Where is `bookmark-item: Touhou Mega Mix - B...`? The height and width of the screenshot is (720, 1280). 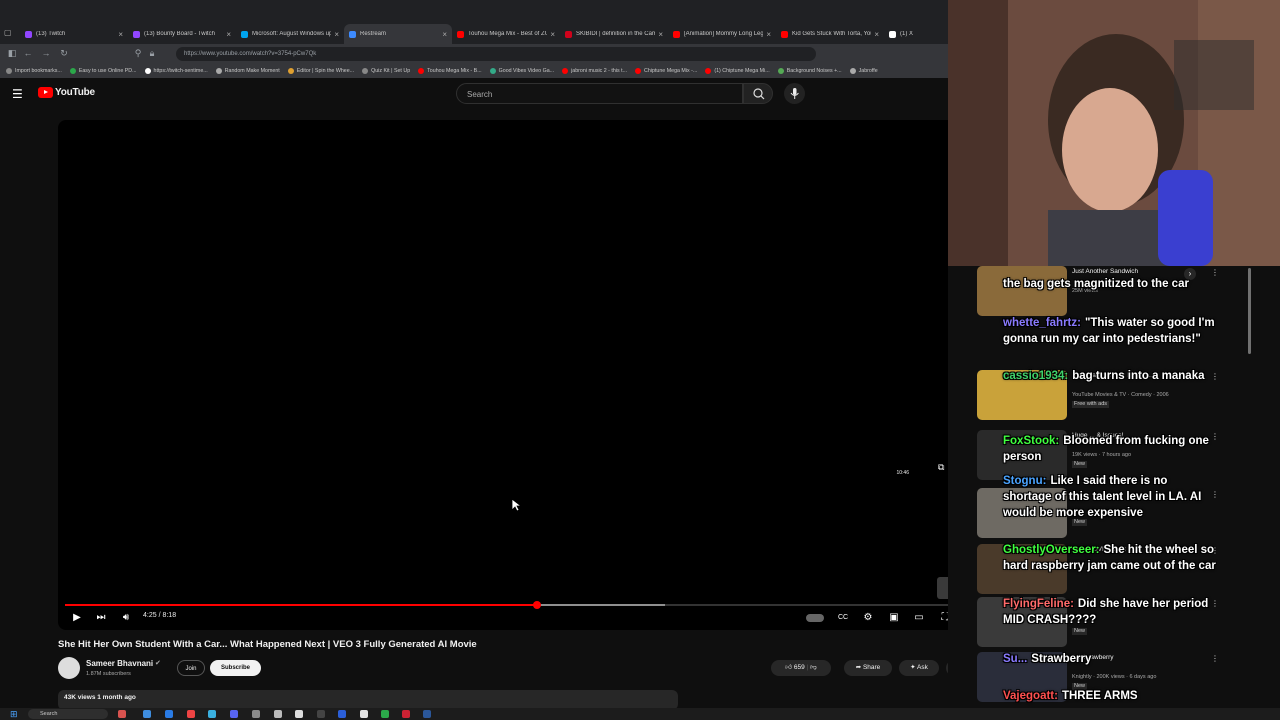 bookmark-item: Touhou Mega Mix - B... is located at coordinates (450, 71).